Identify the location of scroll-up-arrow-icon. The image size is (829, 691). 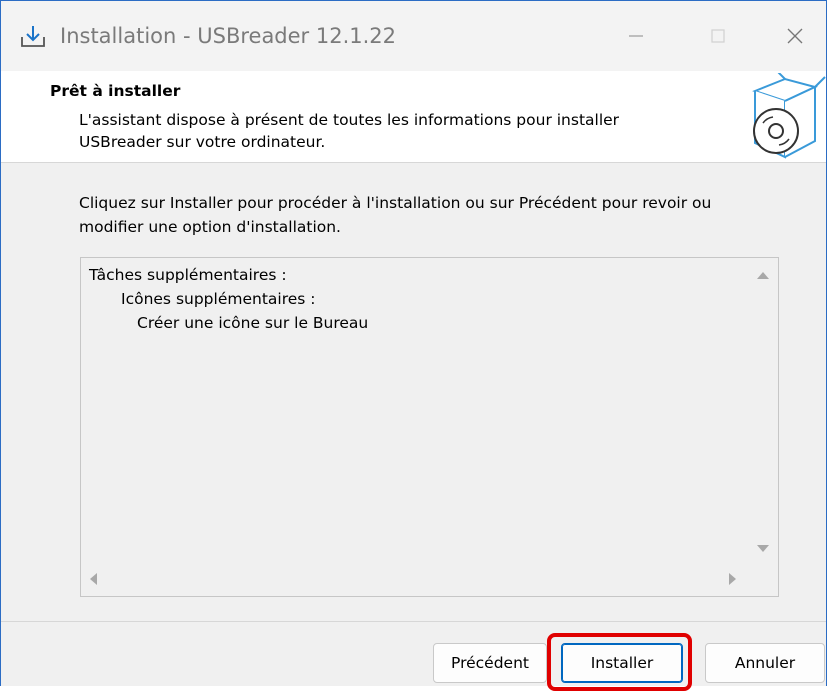
(763, 275).